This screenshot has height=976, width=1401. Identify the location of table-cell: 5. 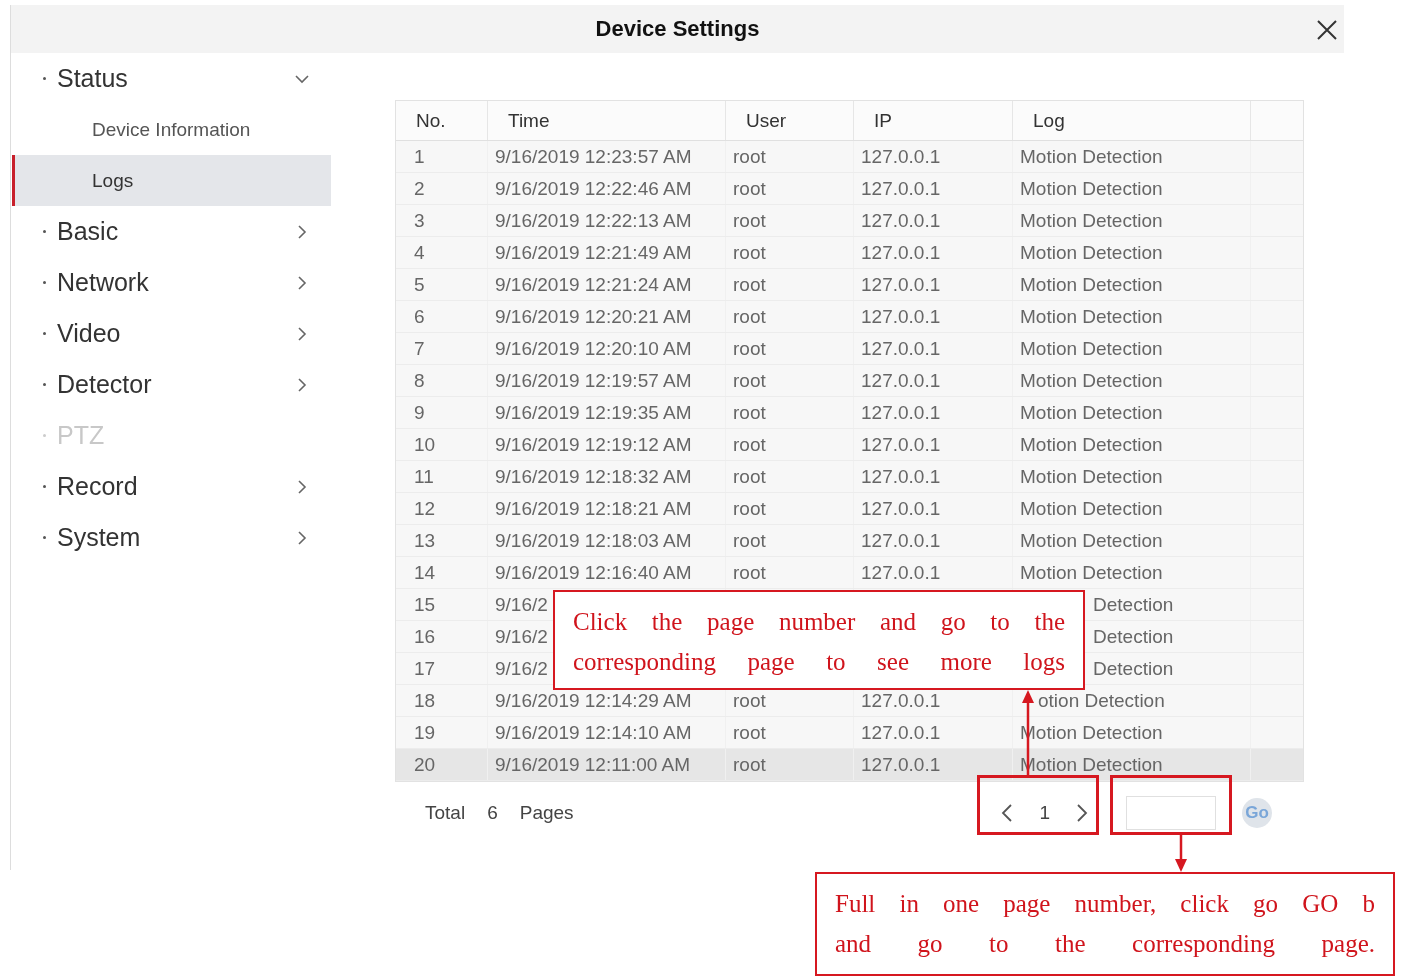
(419, 284).